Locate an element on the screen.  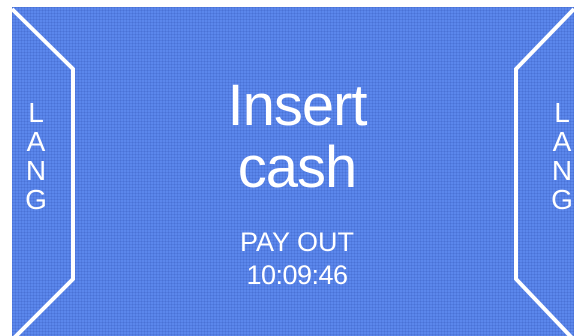
message-line-1: Insert is located at coordinates (297, 105).